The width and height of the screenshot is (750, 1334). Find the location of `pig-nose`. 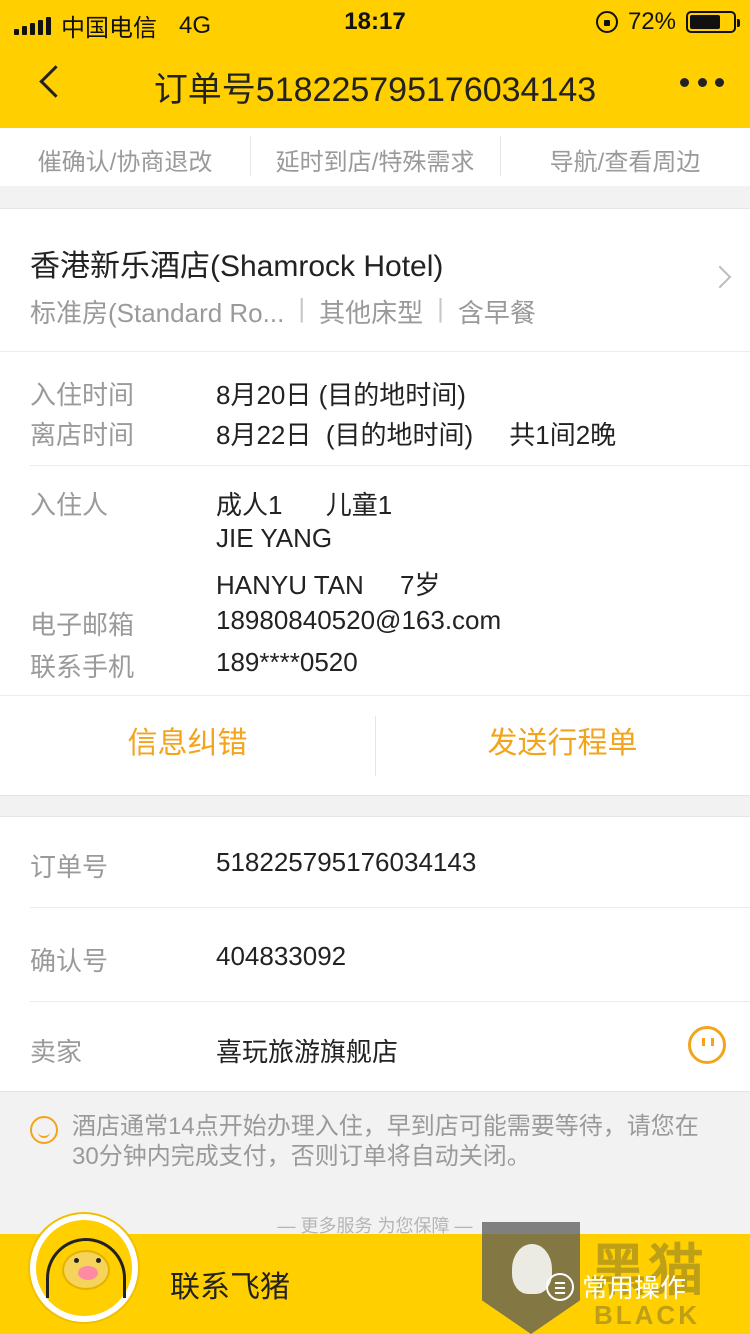

pig-nose is located at coordinates (88, 1273).